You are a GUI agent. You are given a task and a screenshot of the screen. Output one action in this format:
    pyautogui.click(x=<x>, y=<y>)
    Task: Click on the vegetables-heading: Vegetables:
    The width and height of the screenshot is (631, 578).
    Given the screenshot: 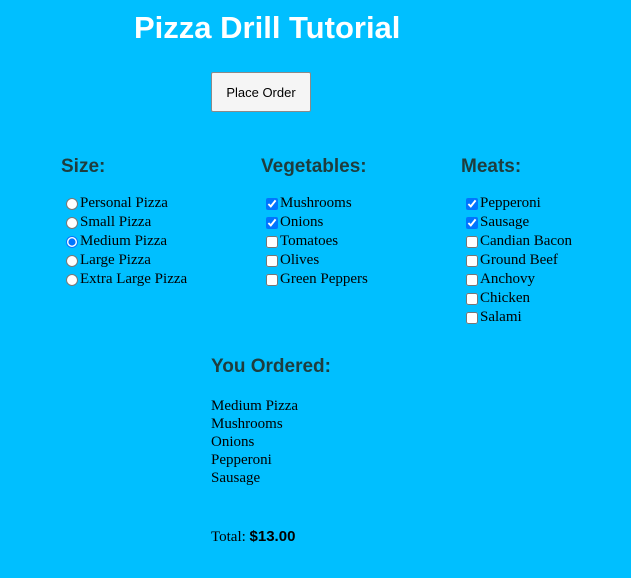 What is the action you would take?
    pyautogui.click(x=314, y=166)
    